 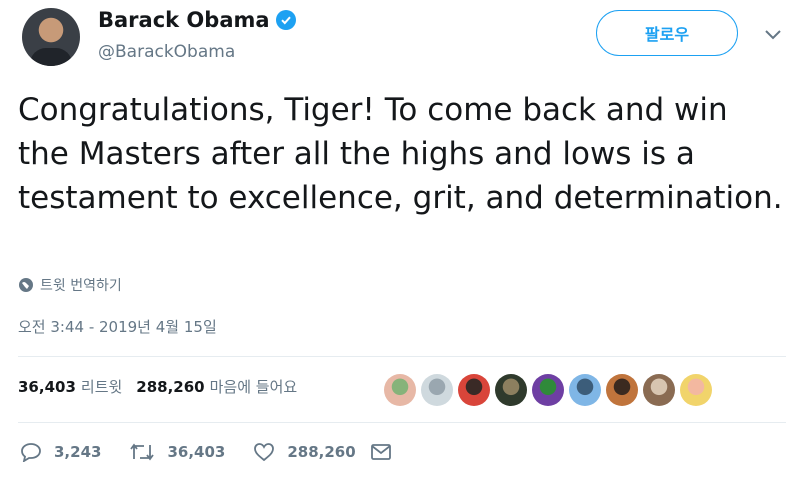 What do you see at coordinates (321, 452) in the screenshot?
I see `like-count: 288,260` at bounding box center [321, 452].